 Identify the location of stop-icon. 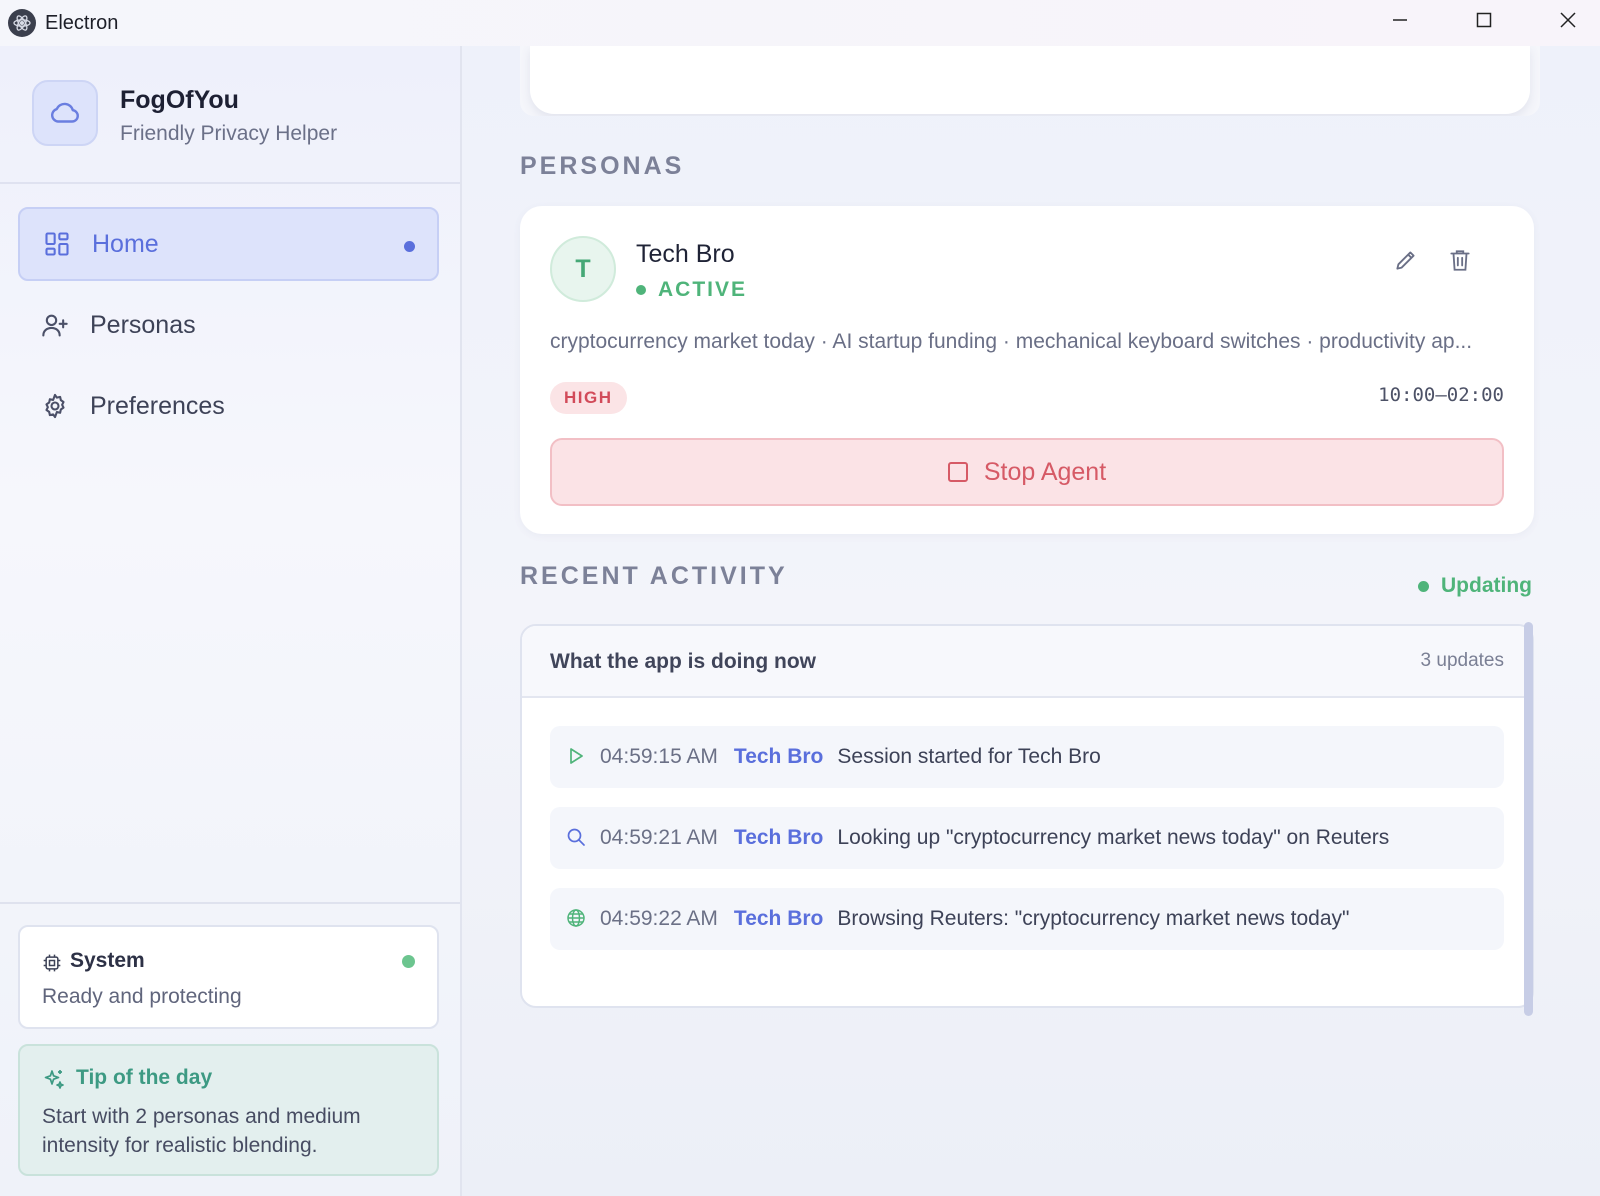
(957, 472).